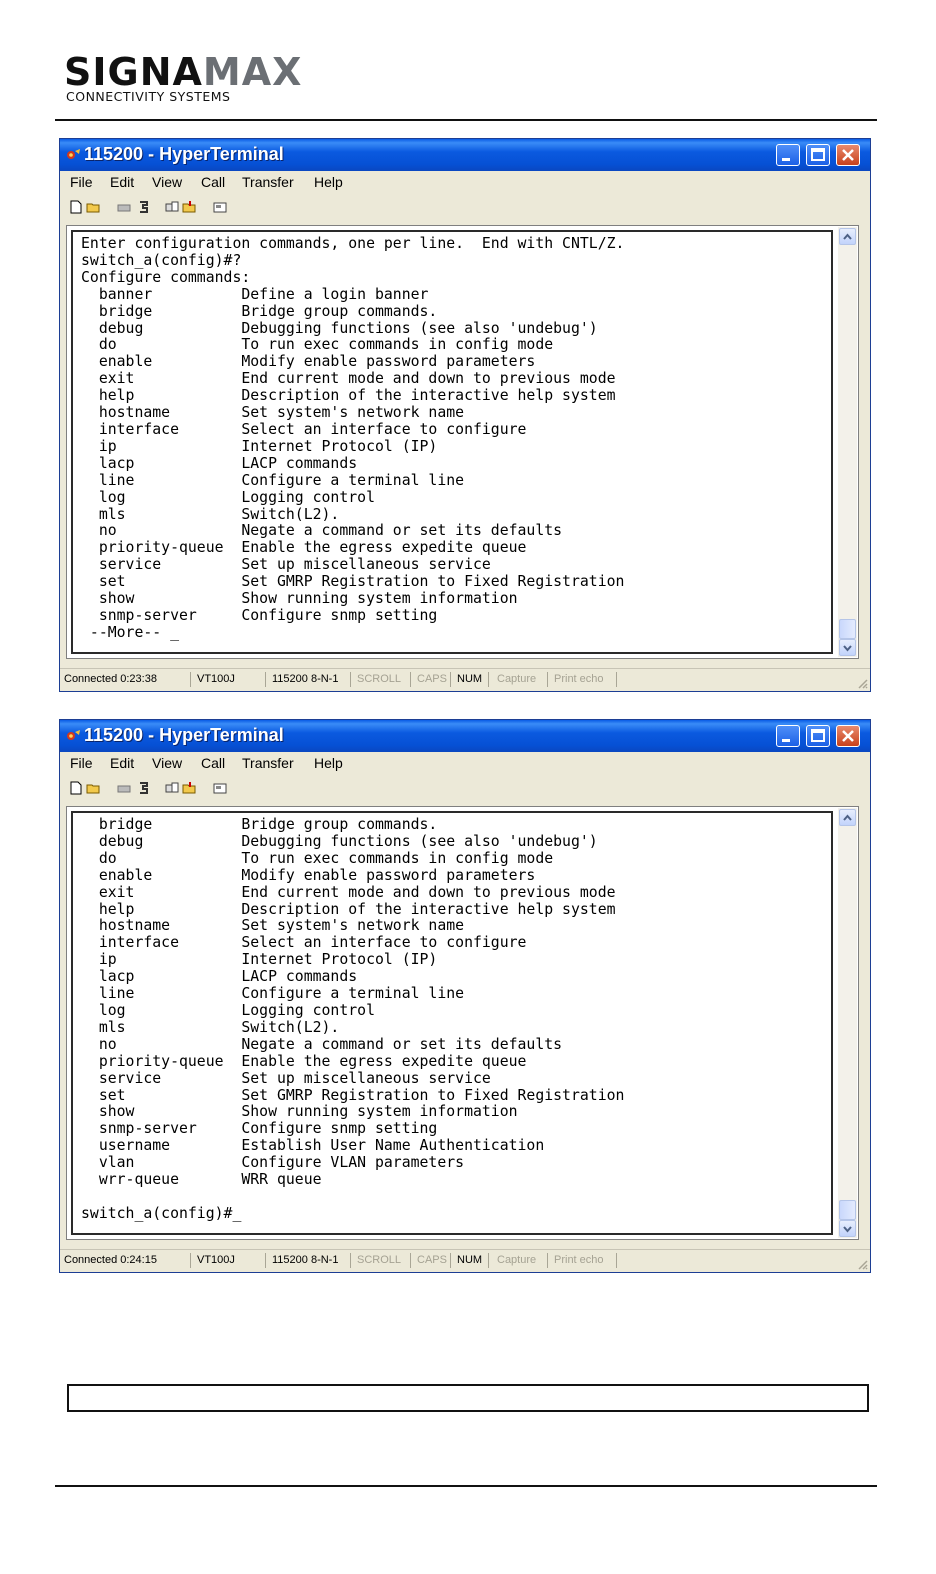 This screenshot has height=1574, width=936. What do you see at coordinates (110, 1260) in the screenshot?
I see `status-connected: Connected 0:24:15` at bounding box center [110, 1260].